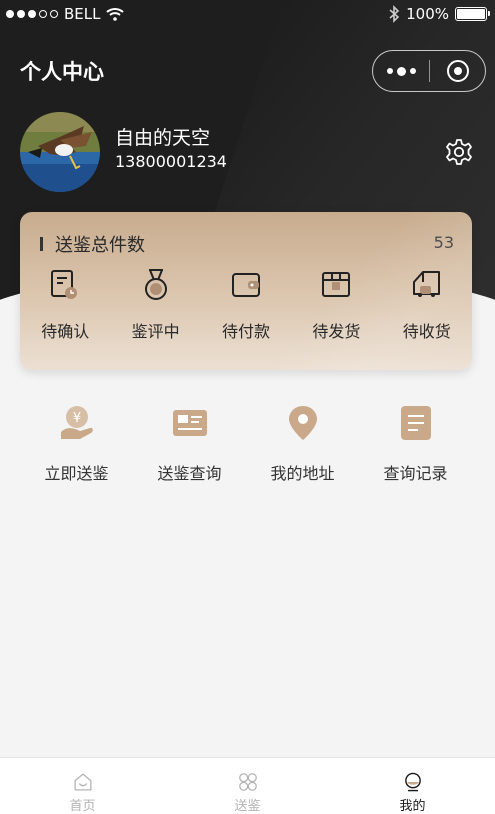  I want to click on tab-label: 我的, so click(412, 806).